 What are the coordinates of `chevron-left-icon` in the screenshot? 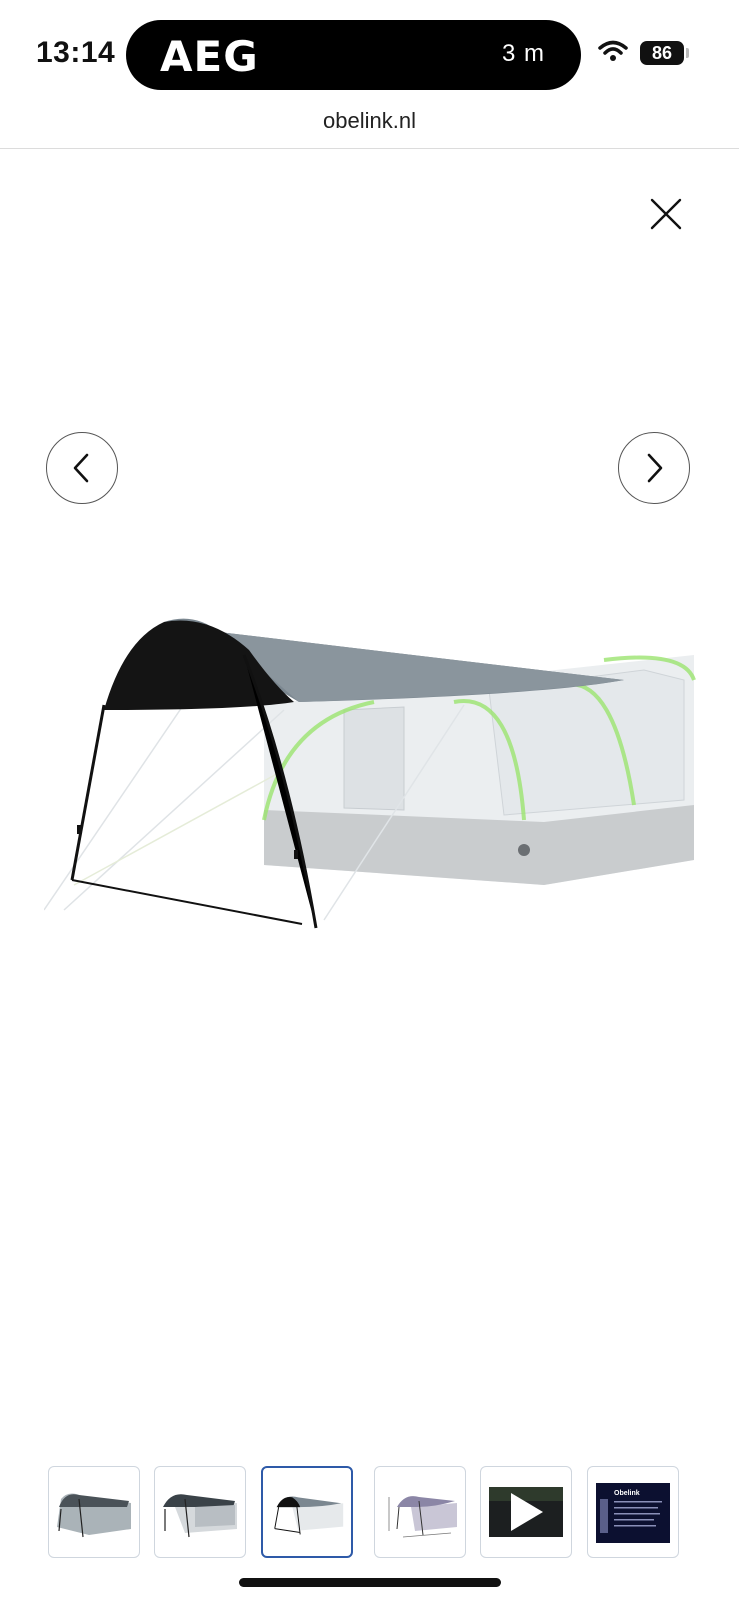 It's located at (81, 468).